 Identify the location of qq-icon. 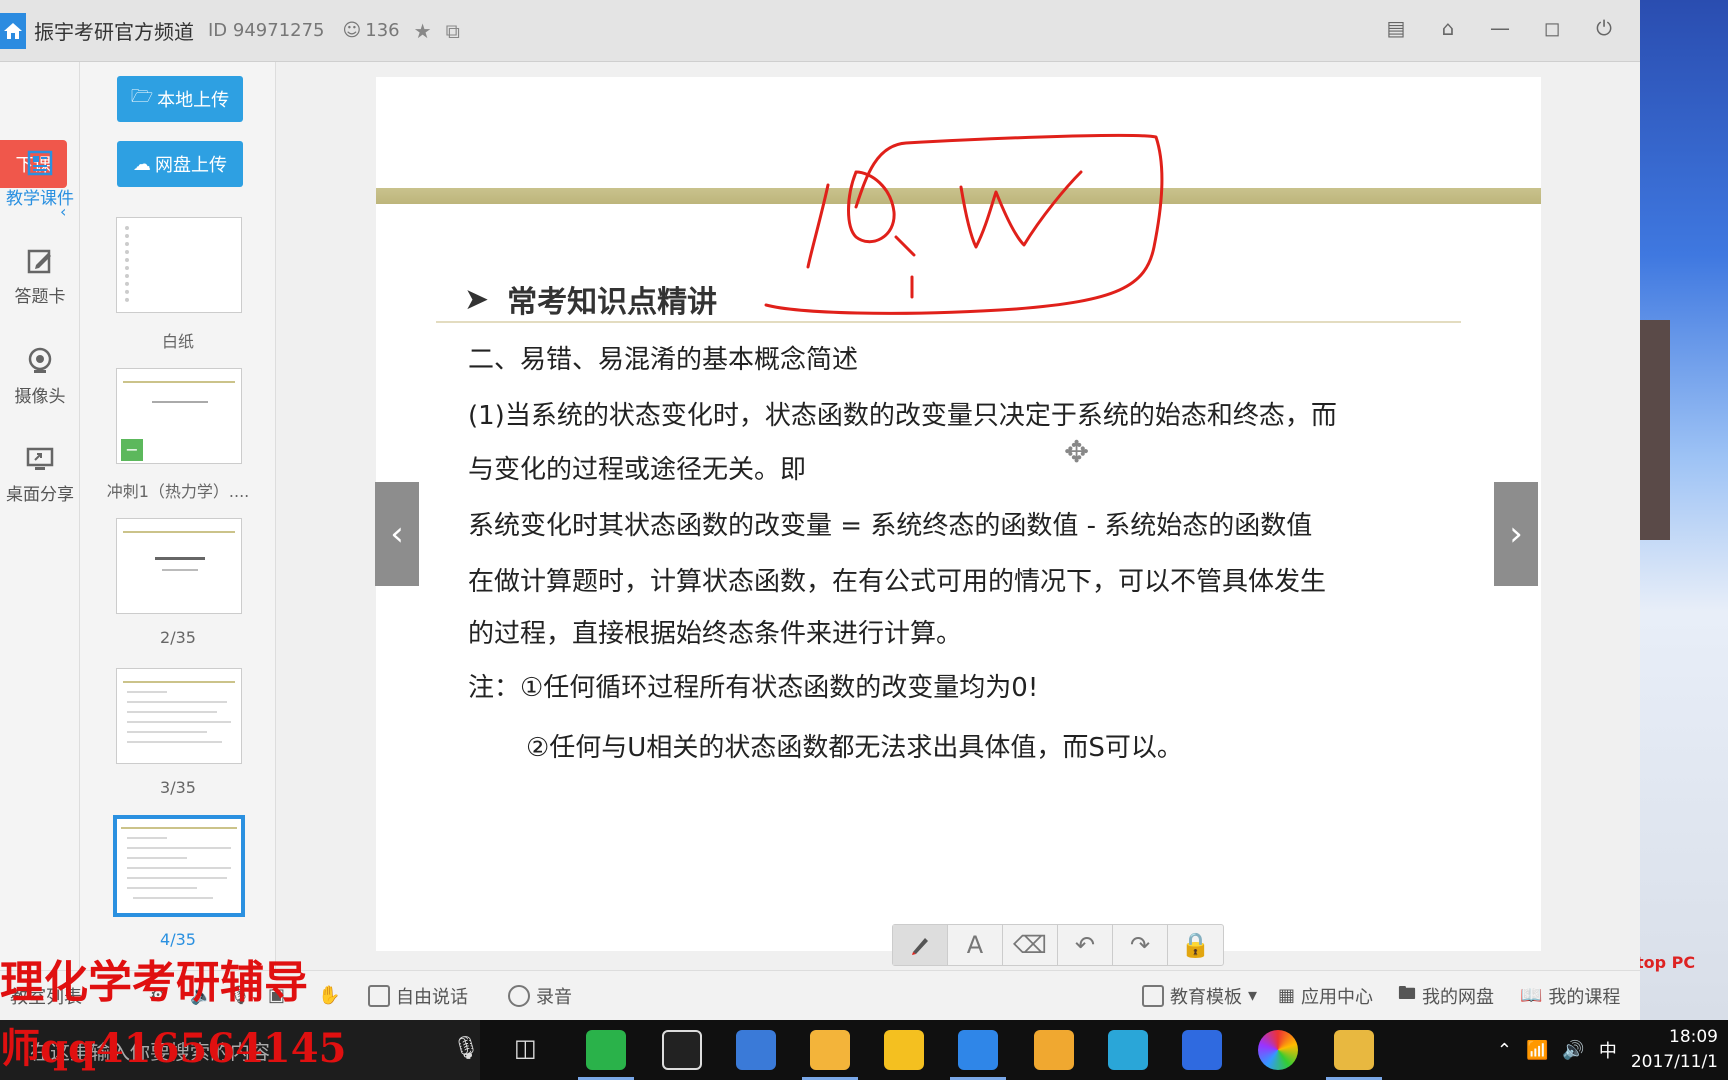
(682, 1050).